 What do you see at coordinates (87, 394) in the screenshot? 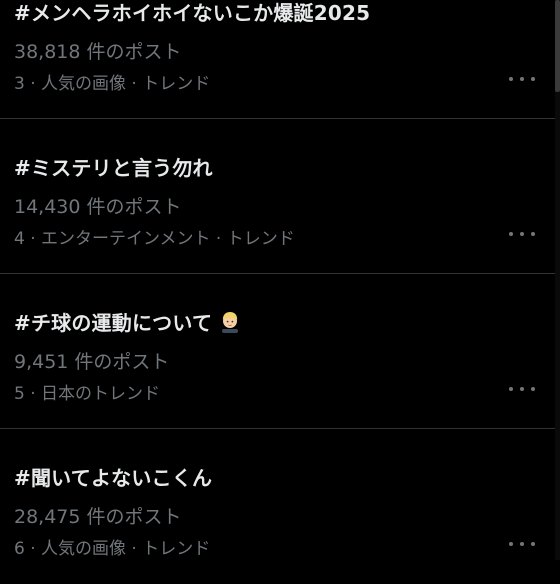
I see `trend-meta: 5 · 日本のトレンド` at bounding box center [87, 394].